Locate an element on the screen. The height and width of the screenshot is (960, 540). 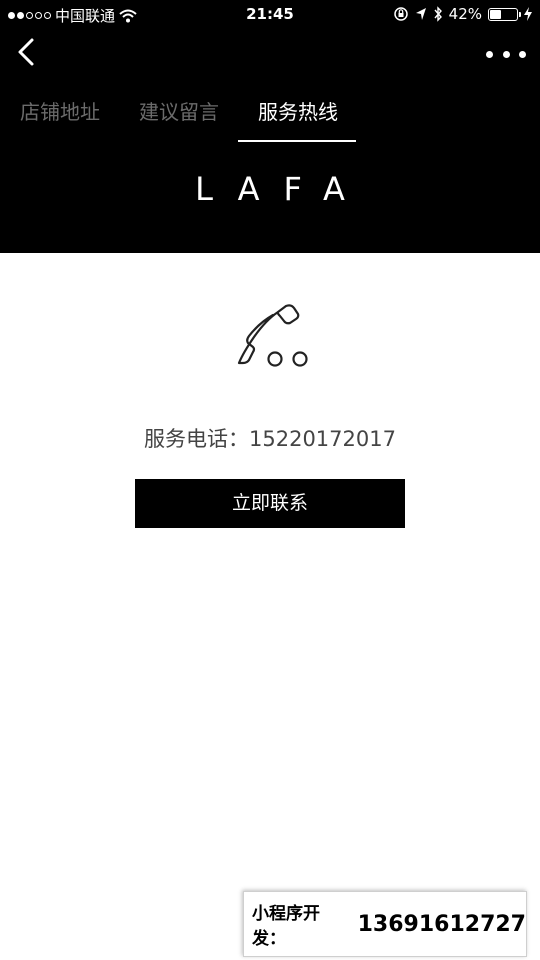
bluetooth-icon is located at coordinates (438, 14).